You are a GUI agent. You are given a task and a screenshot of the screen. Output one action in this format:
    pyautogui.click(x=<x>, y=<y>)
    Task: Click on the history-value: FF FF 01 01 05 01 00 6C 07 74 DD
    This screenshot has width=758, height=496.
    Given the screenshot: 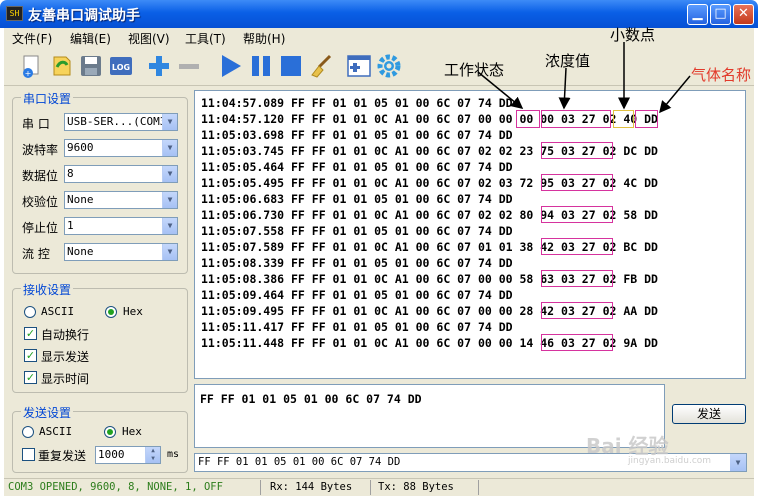 What is the action you would take?
    pyautogui.click(x=299, y=462)
    